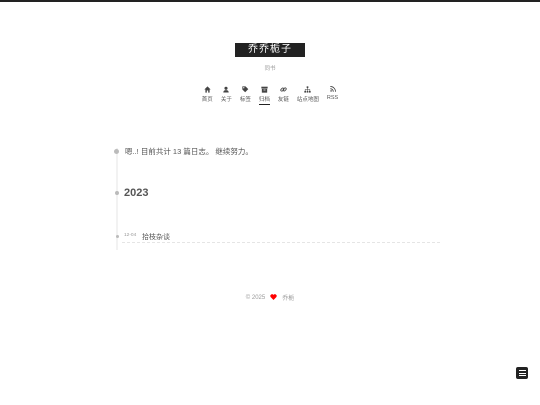 The width and height of the screenshot is (540, 405). I want to click on site-subtitle: 同书, so click(270, 69).